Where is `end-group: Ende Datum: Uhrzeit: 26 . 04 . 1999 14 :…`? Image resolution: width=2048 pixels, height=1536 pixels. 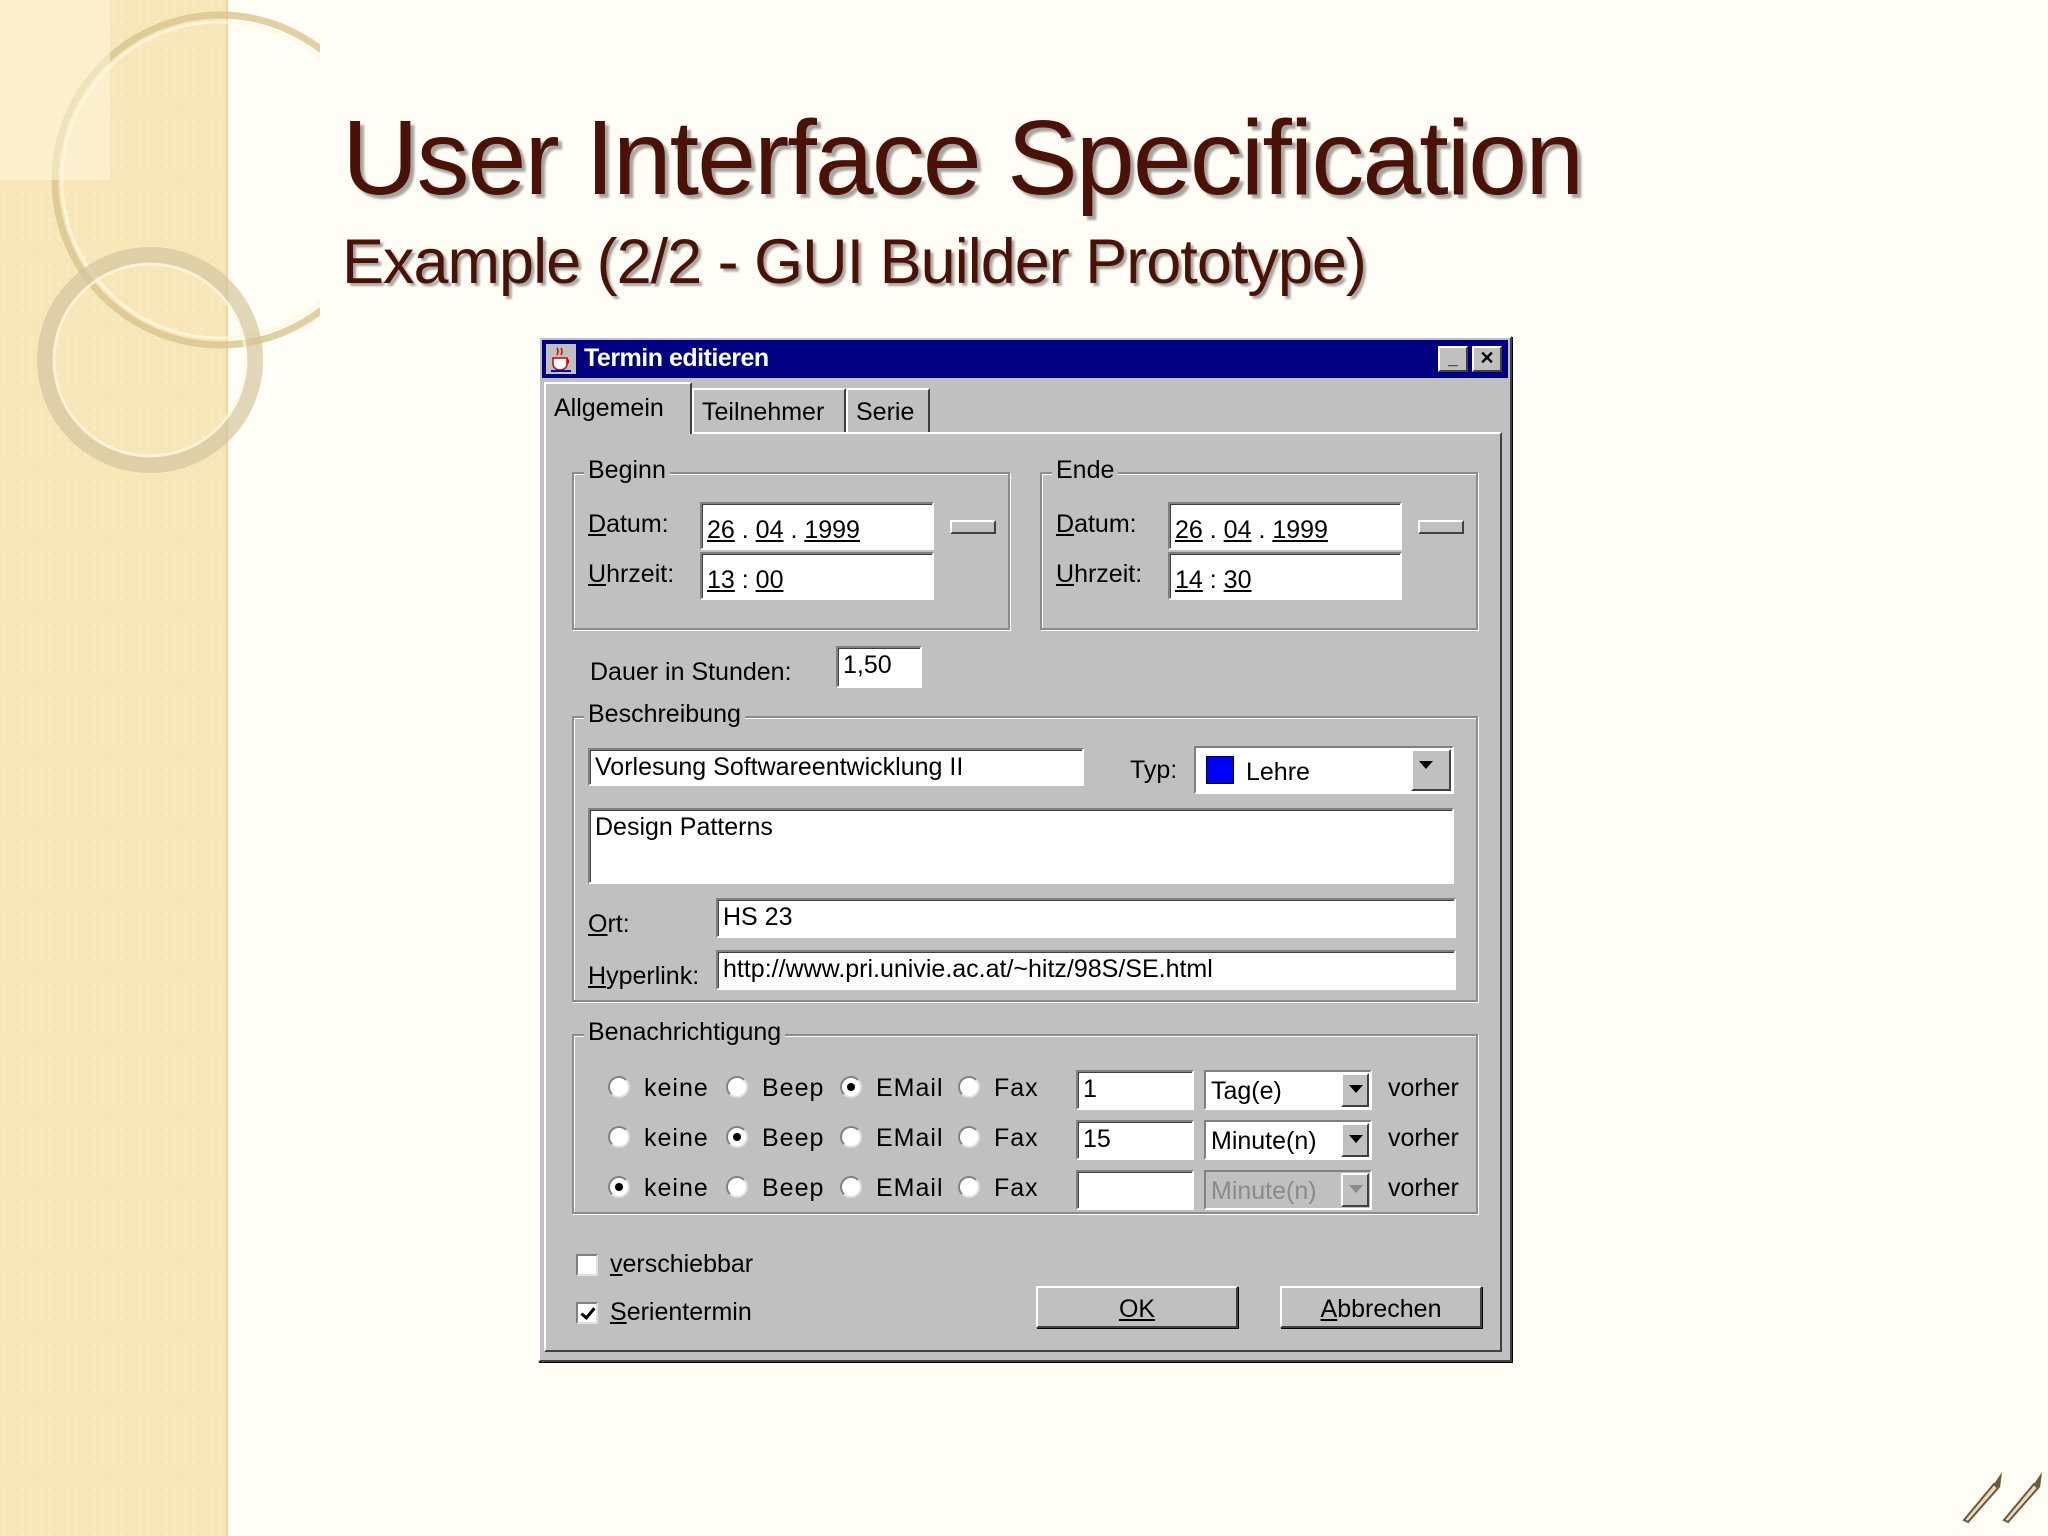
end-group: Ende Datum: Uhrzeit: 26 . 04 . 1999 14 :… is located at coordinates (1259, 543).